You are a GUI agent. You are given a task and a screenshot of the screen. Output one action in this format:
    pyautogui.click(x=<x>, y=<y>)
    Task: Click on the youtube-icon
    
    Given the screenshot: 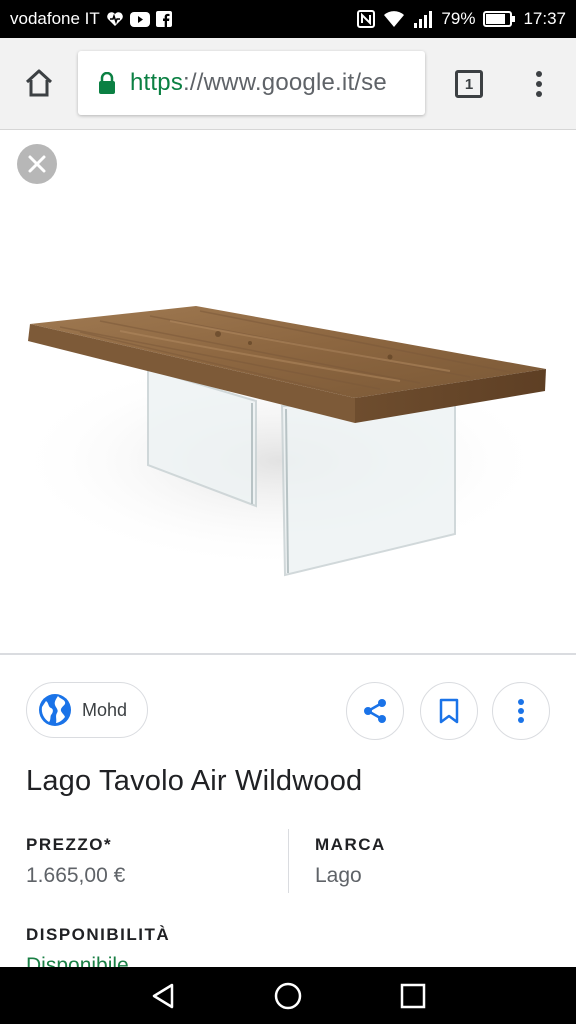 What is the action you would take?
    pyautogui.click(x=139, y=19)
    